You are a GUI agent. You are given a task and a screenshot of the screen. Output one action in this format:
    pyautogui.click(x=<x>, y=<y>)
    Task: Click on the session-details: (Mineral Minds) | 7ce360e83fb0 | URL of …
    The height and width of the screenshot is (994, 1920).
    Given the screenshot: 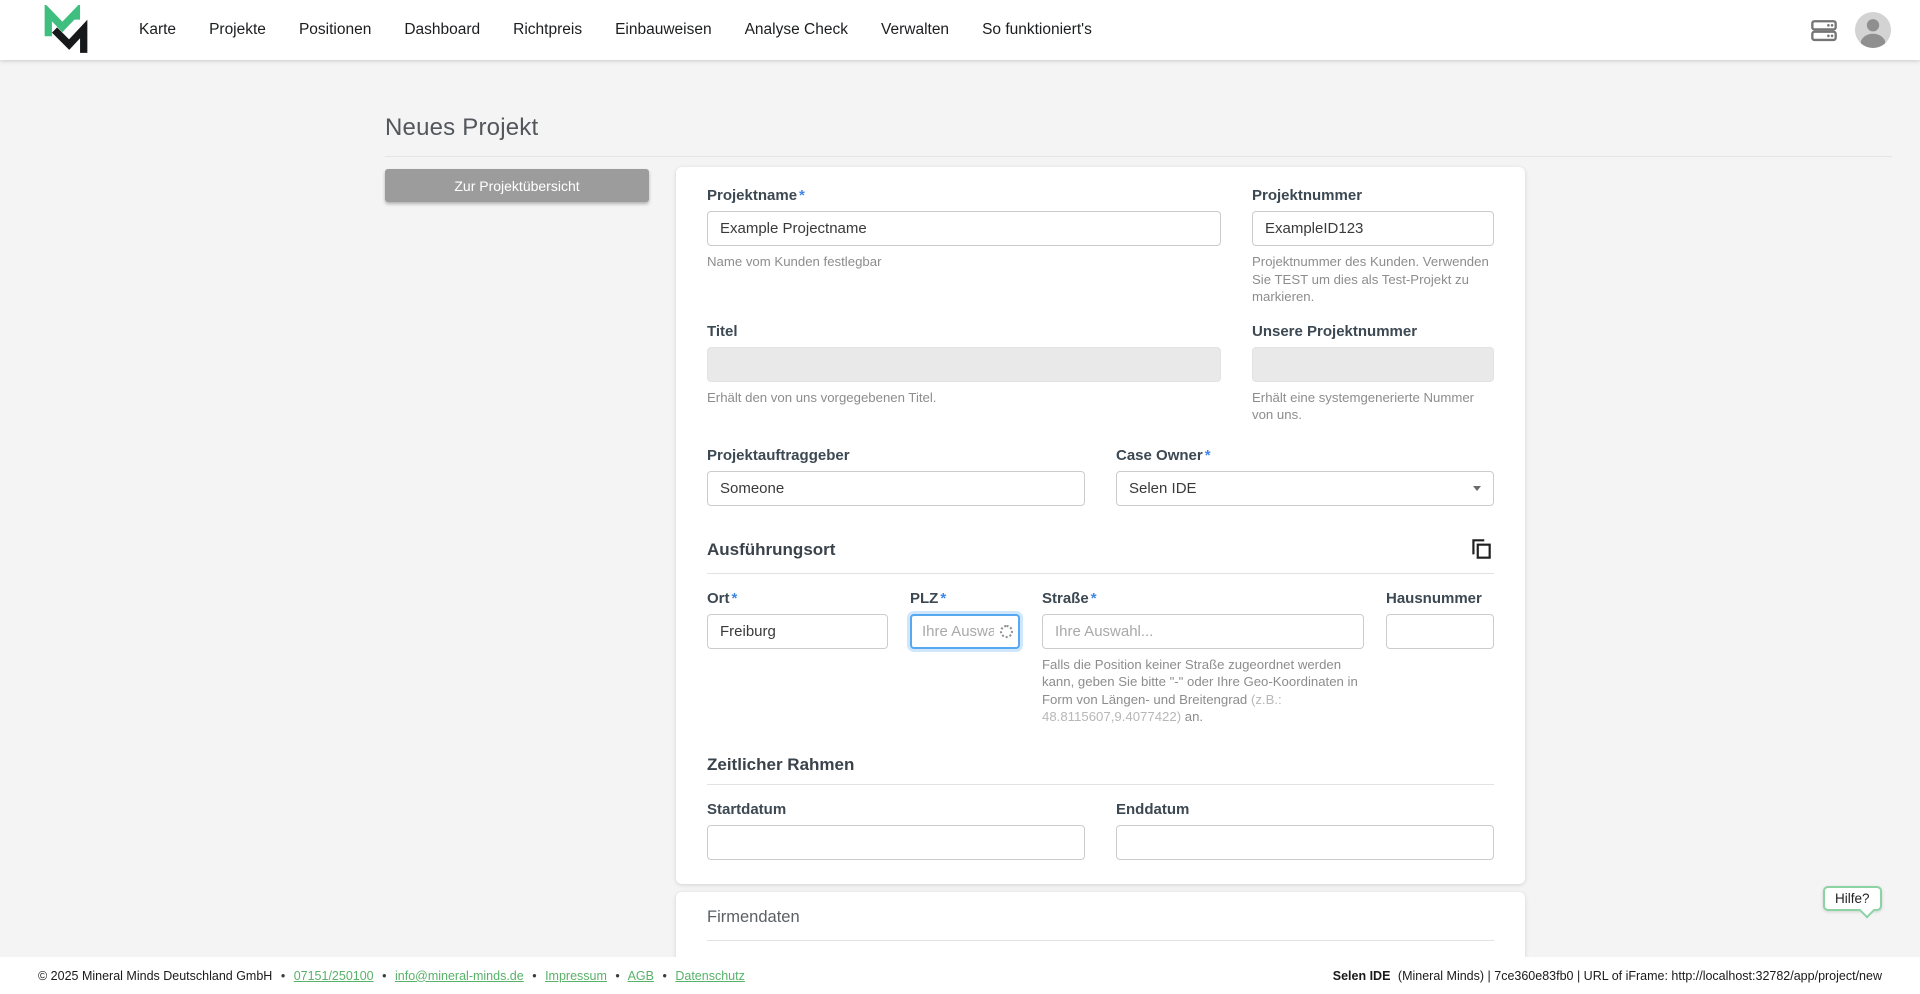 What is the action you would take?
    pyautogui.click(x=1639, y=975)
    